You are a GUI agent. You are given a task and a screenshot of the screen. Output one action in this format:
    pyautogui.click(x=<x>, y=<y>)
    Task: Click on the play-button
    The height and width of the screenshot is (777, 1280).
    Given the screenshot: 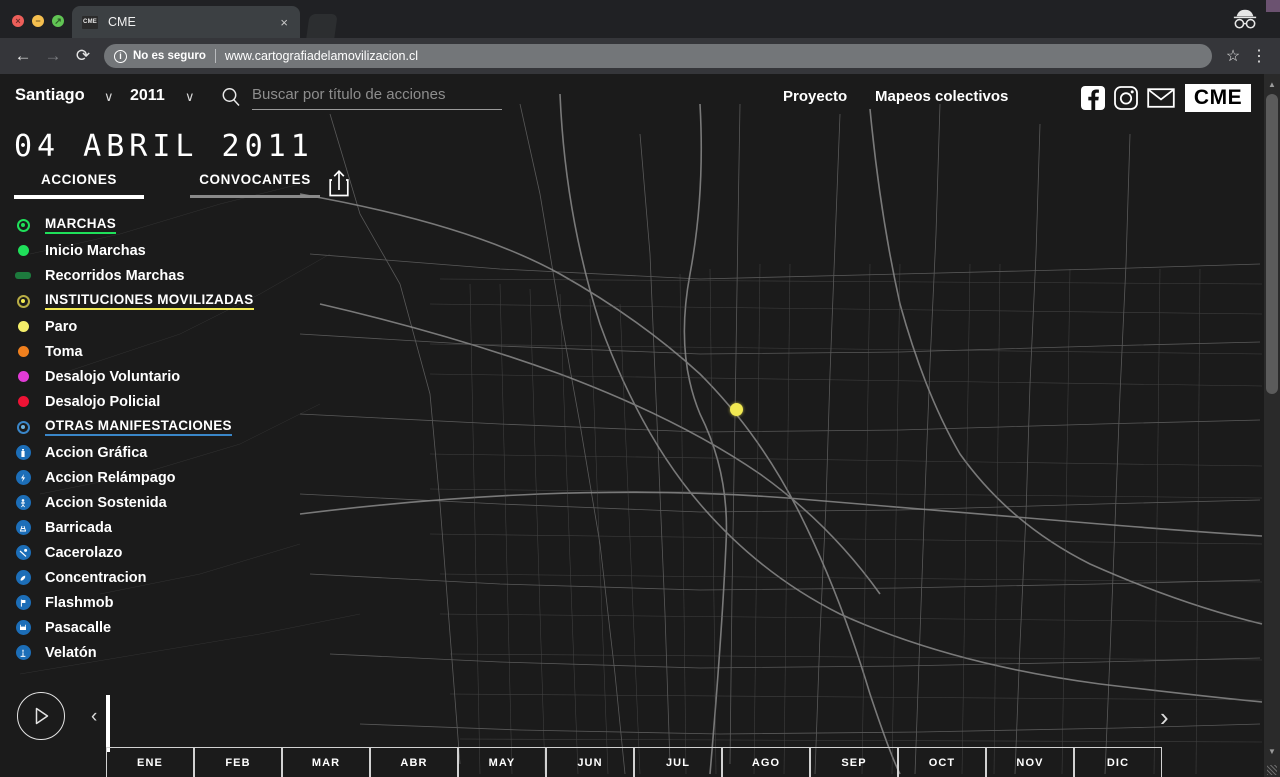 What is the action you would take?
    pyautogui.click(x=41, y=716)
    